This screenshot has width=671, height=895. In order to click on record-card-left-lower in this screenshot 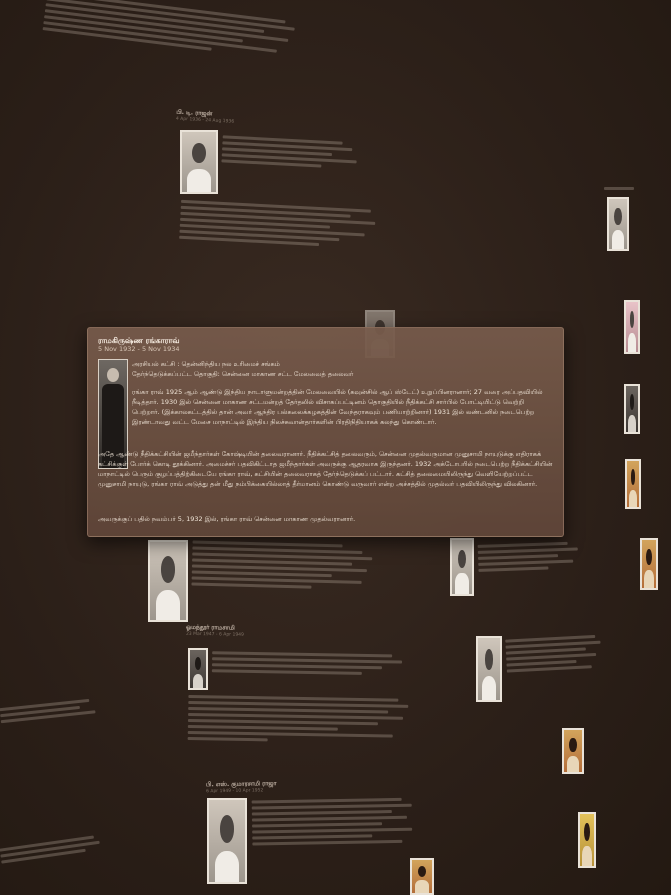, I will do `click(50, 710)`.